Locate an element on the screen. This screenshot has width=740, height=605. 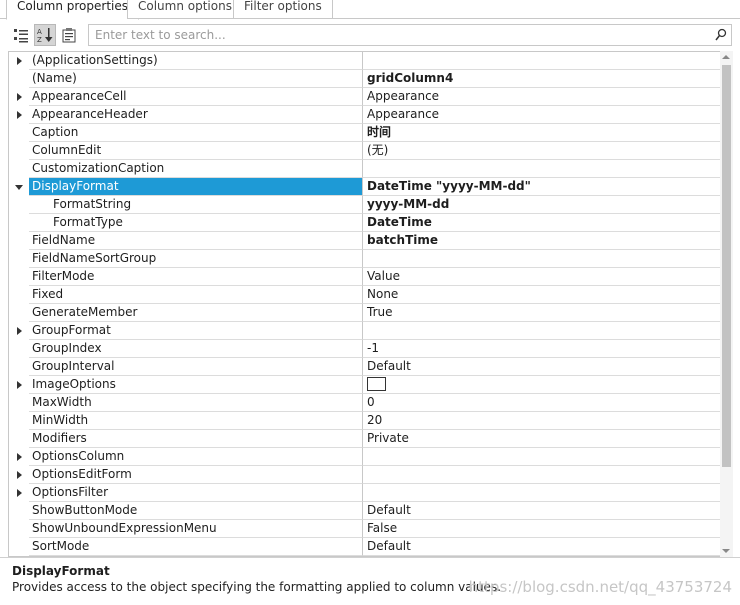
property-name: Modifiers is located at coordinates (196, 439).